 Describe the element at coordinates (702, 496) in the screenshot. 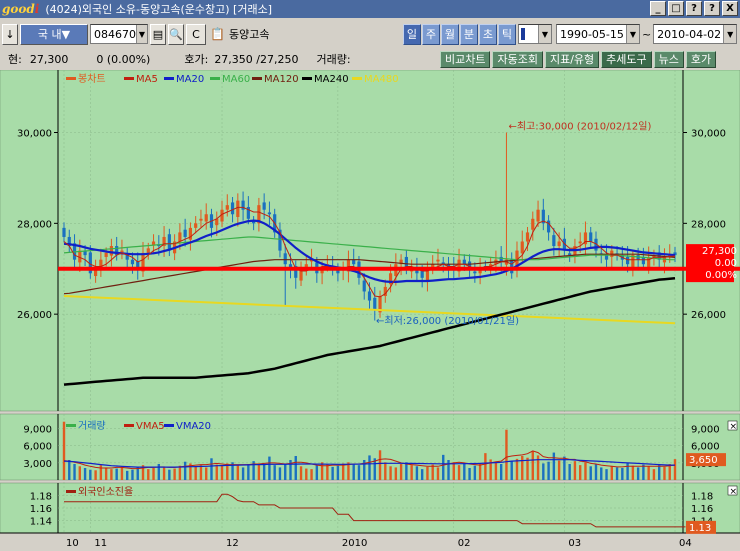

I see `foreign-tick-label-right: 1.18` at that location.